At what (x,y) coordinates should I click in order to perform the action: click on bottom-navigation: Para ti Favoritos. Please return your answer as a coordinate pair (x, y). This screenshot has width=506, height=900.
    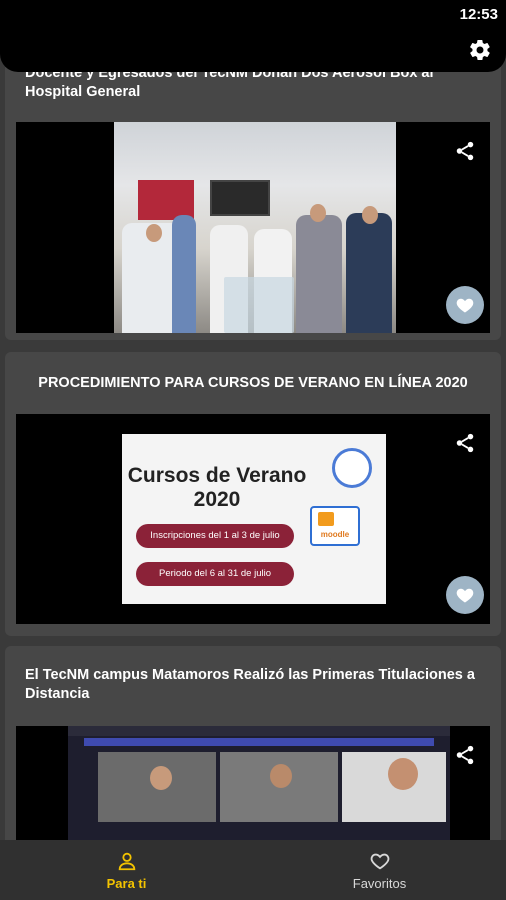
    Looking at the image, I should click on (253, 870).